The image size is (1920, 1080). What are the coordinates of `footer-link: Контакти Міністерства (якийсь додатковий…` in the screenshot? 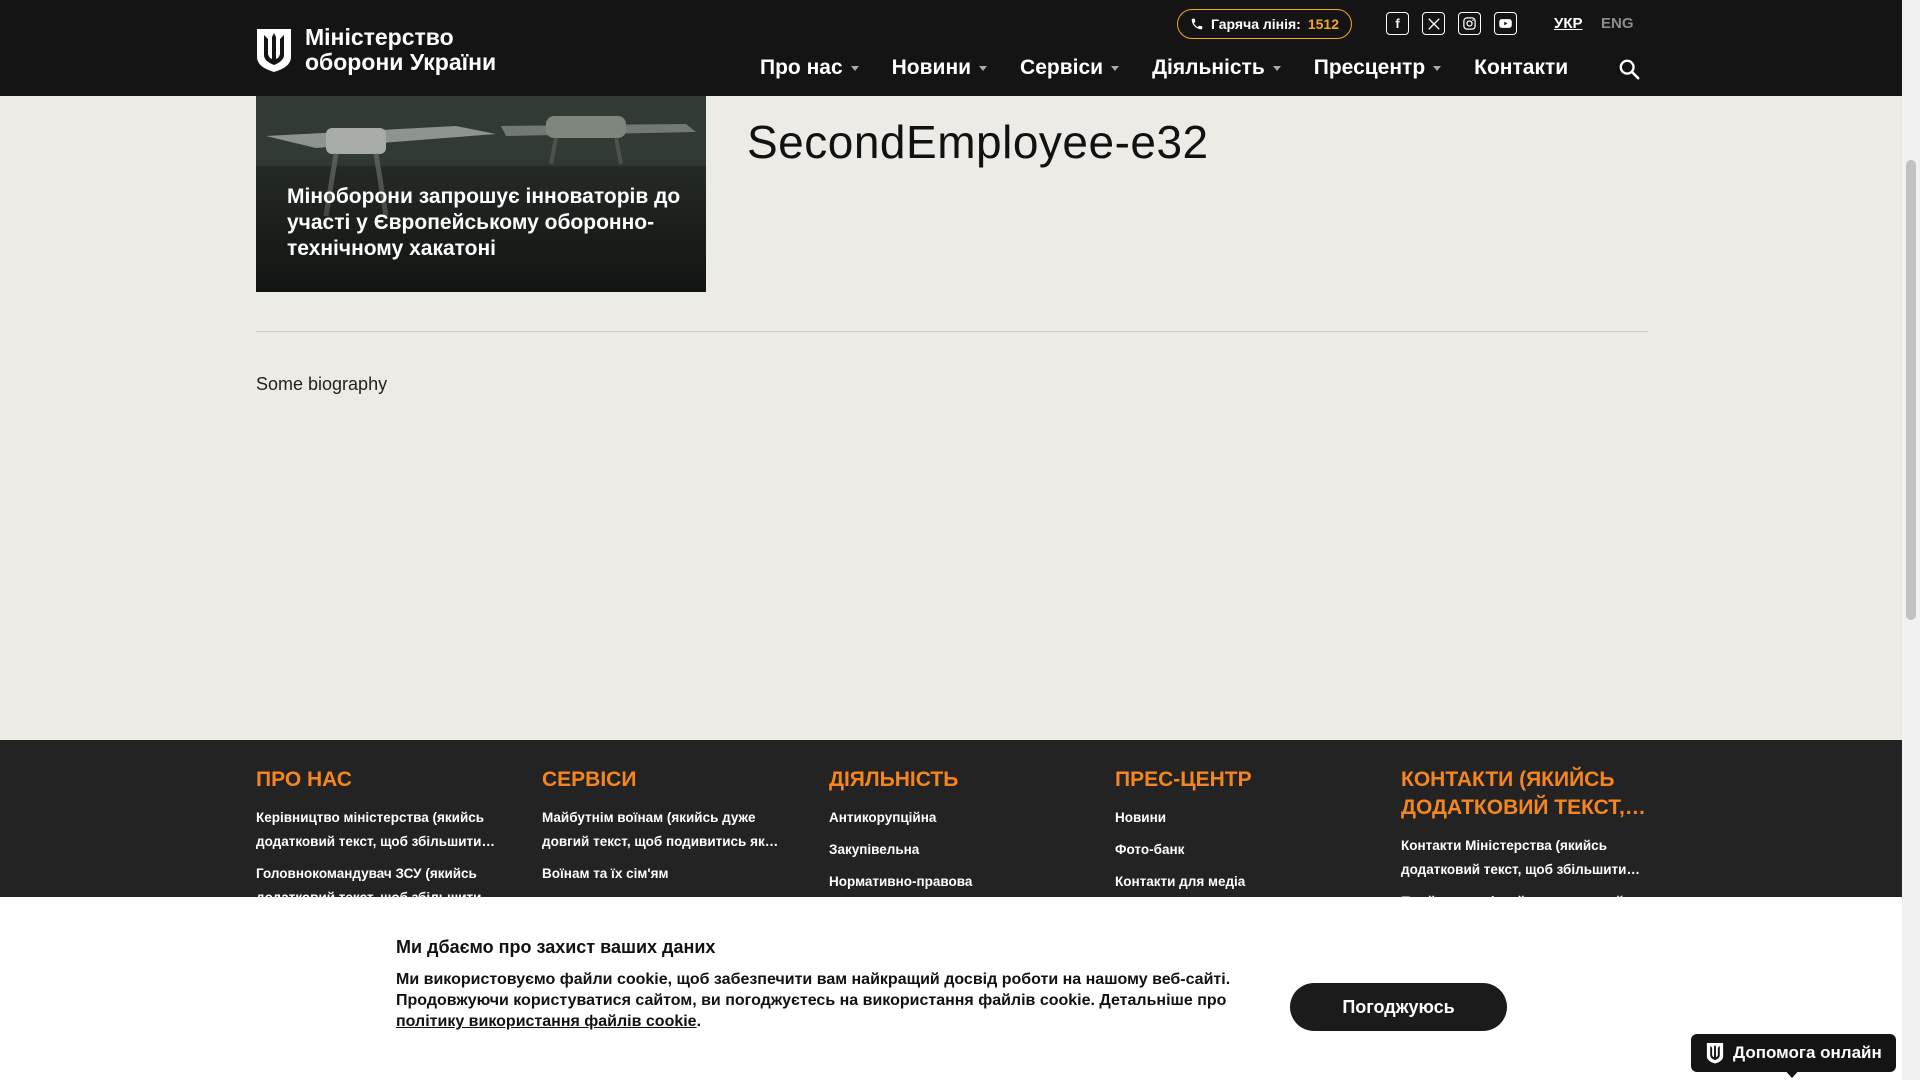 It's located at (1523, 858).